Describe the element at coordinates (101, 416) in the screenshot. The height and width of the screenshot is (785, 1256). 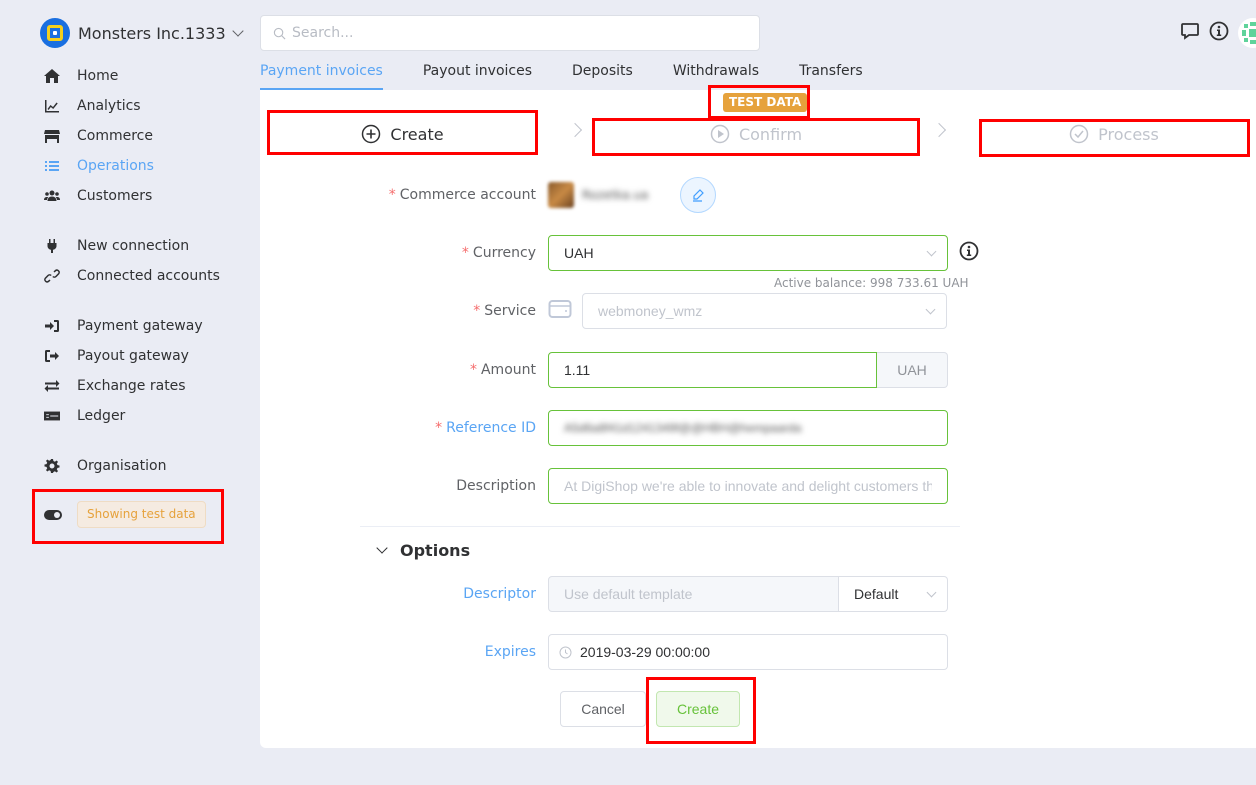
I see `sidebar-item-label: Ledger` at that location.